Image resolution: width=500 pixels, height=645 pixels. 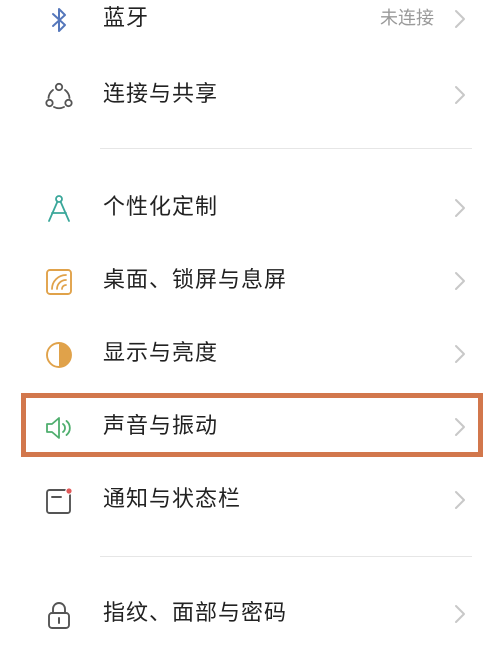 I want to click on wallpaper-icon, so click(x=59, y=282).